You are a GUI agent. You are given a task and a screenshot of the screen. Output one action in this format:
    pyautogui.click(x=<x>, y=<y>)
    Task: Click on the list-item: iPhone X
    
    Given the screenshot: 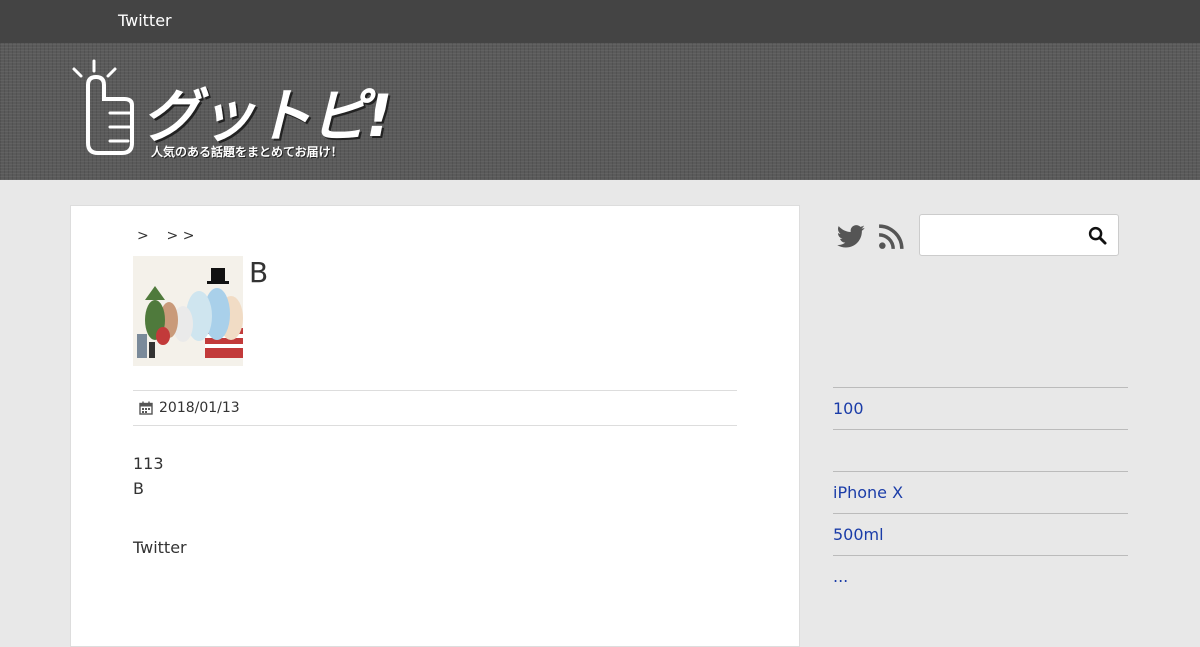 What is the action you would take?
    pyautogui.click(x=980, y=492)
    